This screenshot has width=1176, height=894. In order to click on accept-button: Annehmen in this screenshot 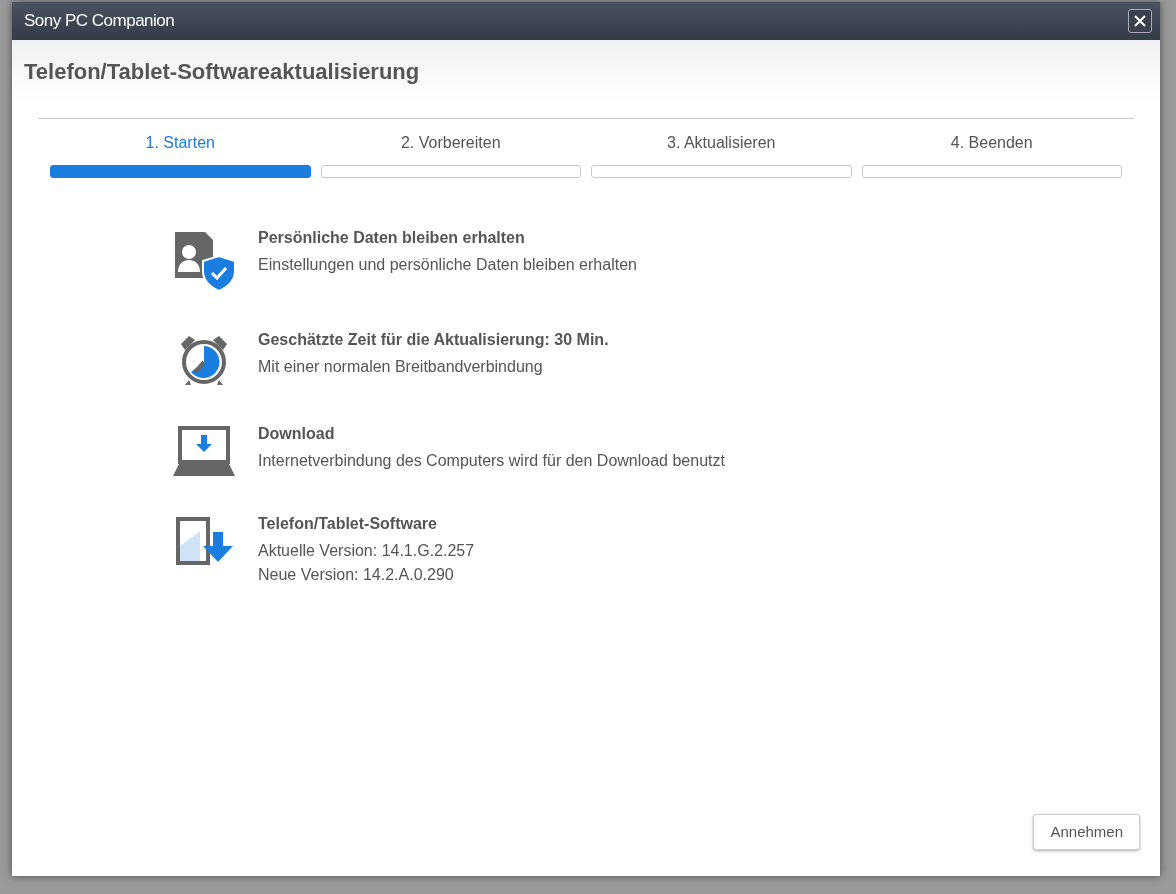, I will do `click(1086, 832)`.